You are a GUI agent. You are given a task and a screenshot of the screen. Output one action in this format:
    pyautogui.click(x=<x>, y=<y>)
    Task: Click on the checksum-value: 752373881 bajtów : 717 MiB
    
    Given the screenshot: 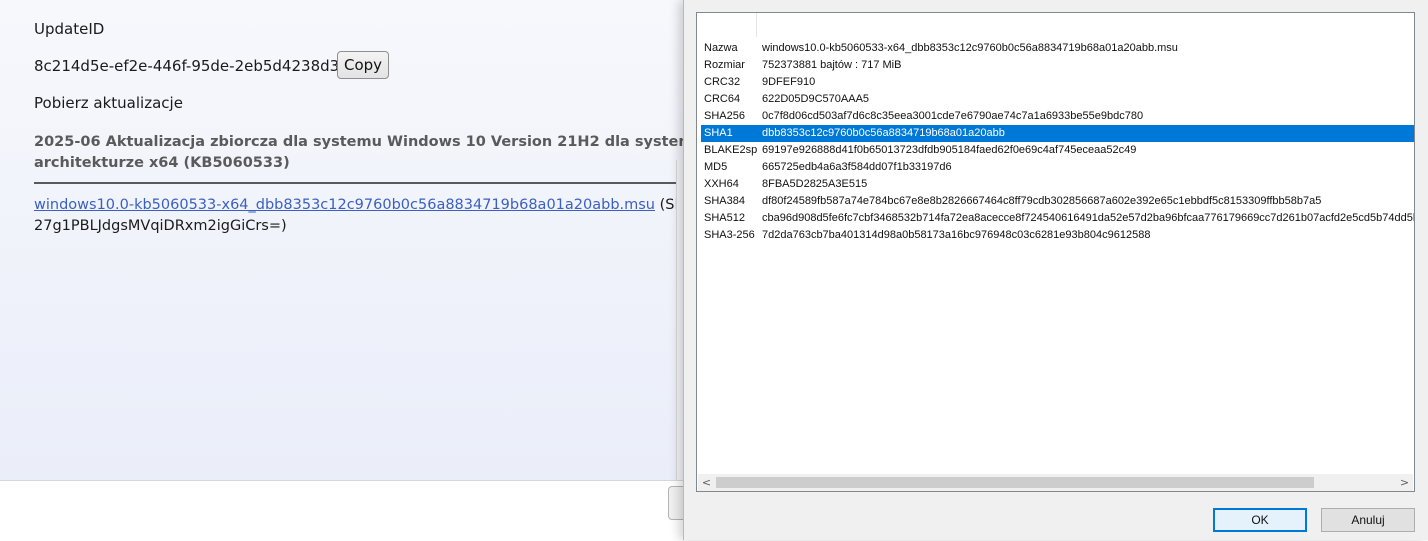 What is the action you would take?
    pyautogui.click(x=832, y=65)
    